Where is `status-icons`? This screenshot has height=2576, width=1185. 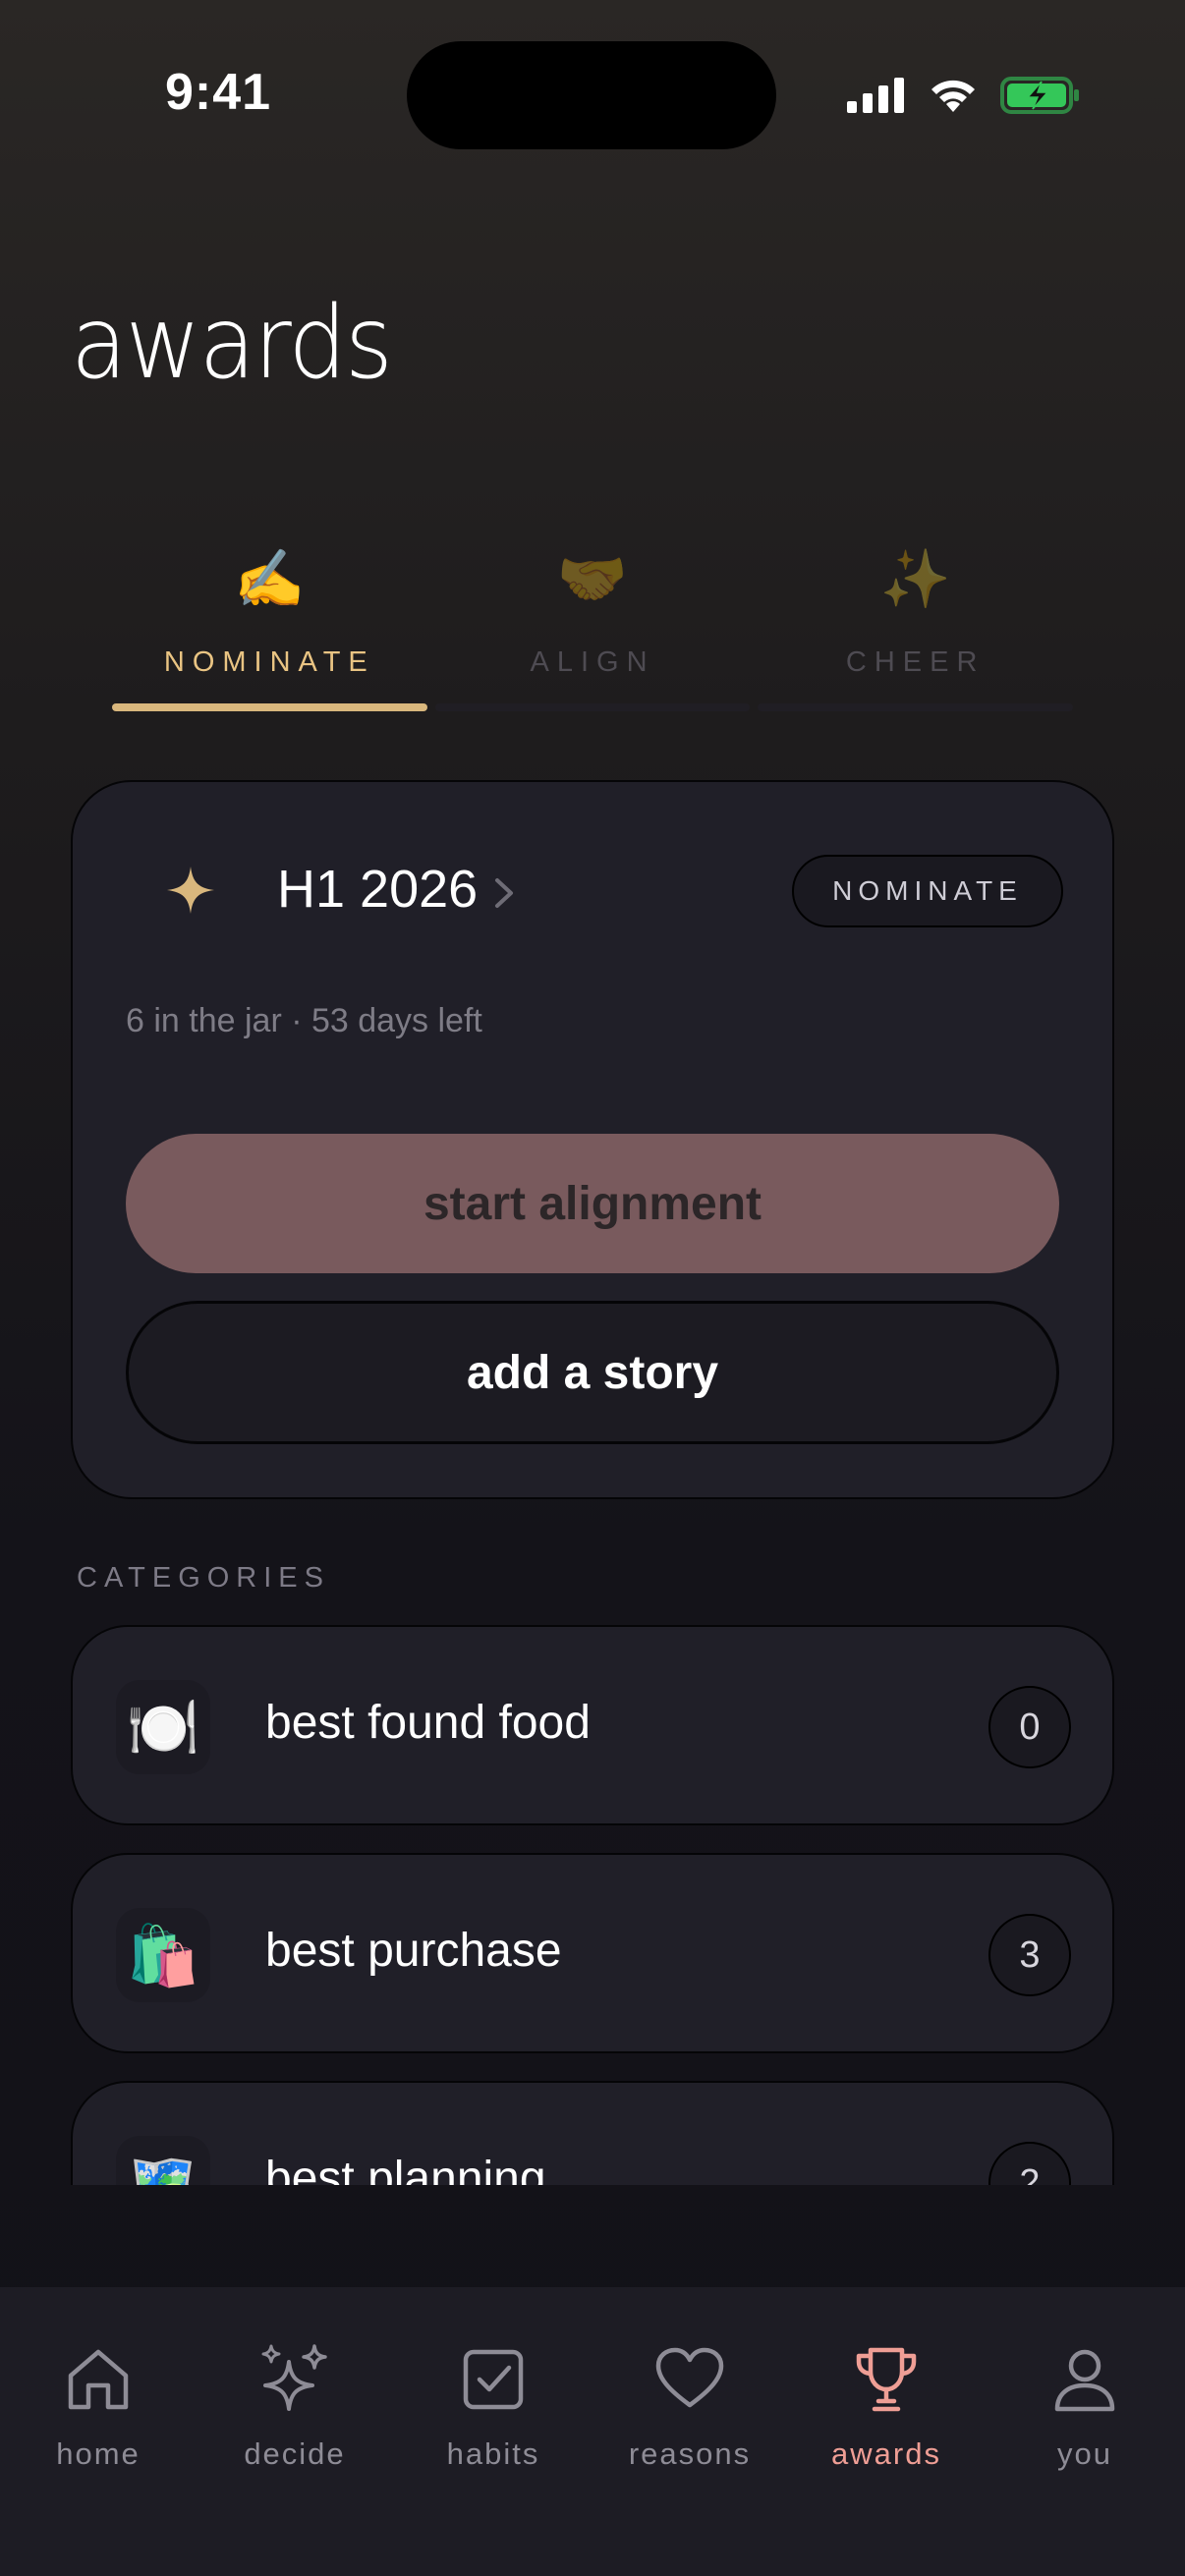
status-icons is located at coordinates (964, 95).